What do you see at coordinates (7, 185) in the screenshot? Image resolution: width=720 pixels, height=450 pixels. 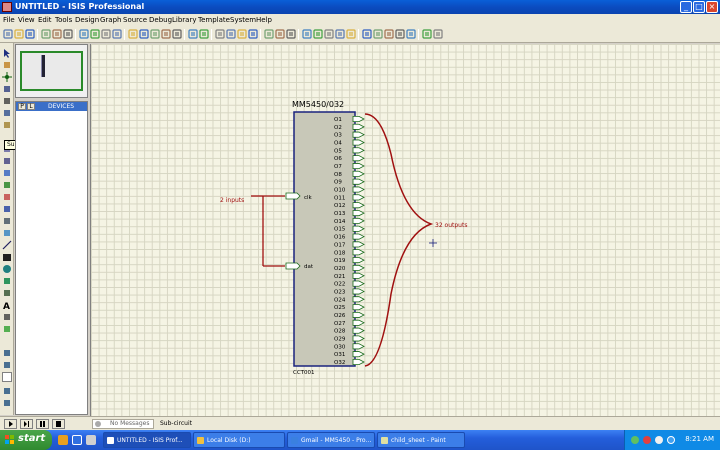 I see `tape-icon` at bounding box center [7, 185].